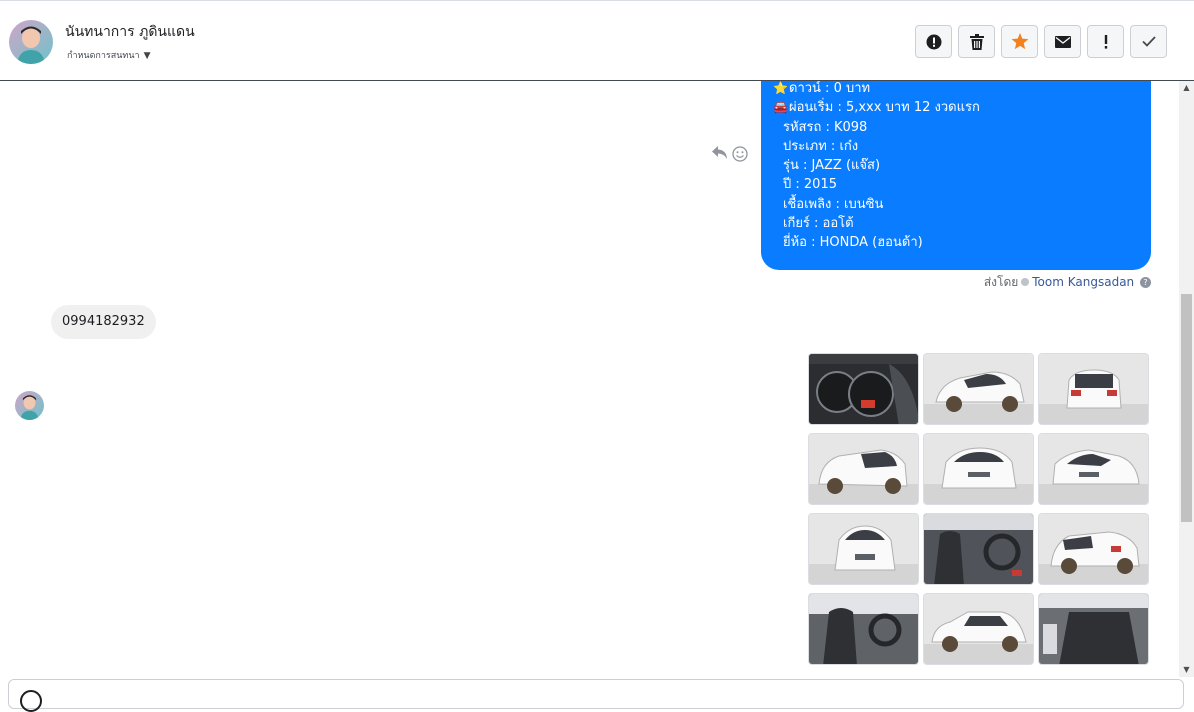 This screenshot has width=1194, height=712. What do you see at coordinates (1145, 282) in the screenshot?
I see `help-question-icon: ?` at bounding box center [1145, 282].